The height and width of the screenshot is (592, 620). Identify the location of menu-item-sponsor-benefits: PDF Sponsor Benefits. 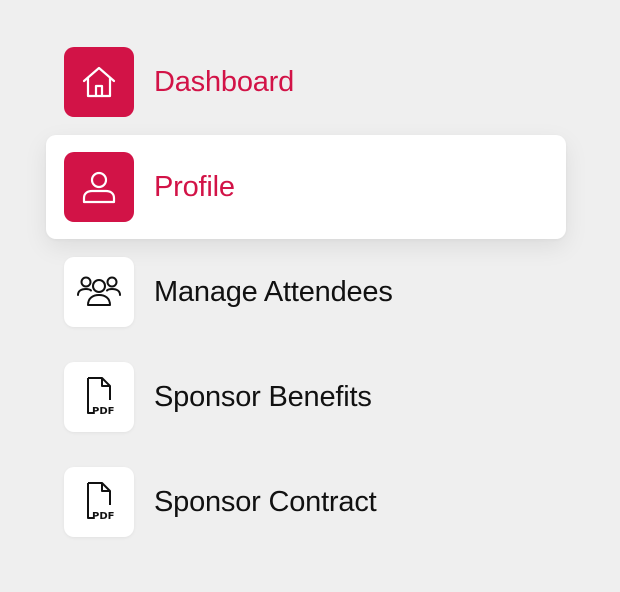
(306, 397).